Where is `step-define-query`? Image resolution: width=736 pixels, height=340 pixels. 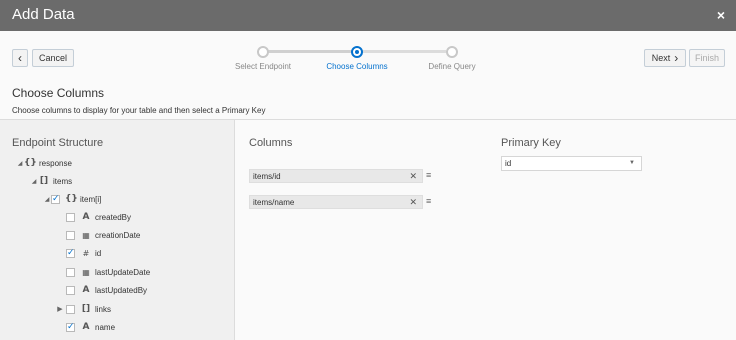 step-define-query is located at coordinates (452, 52).